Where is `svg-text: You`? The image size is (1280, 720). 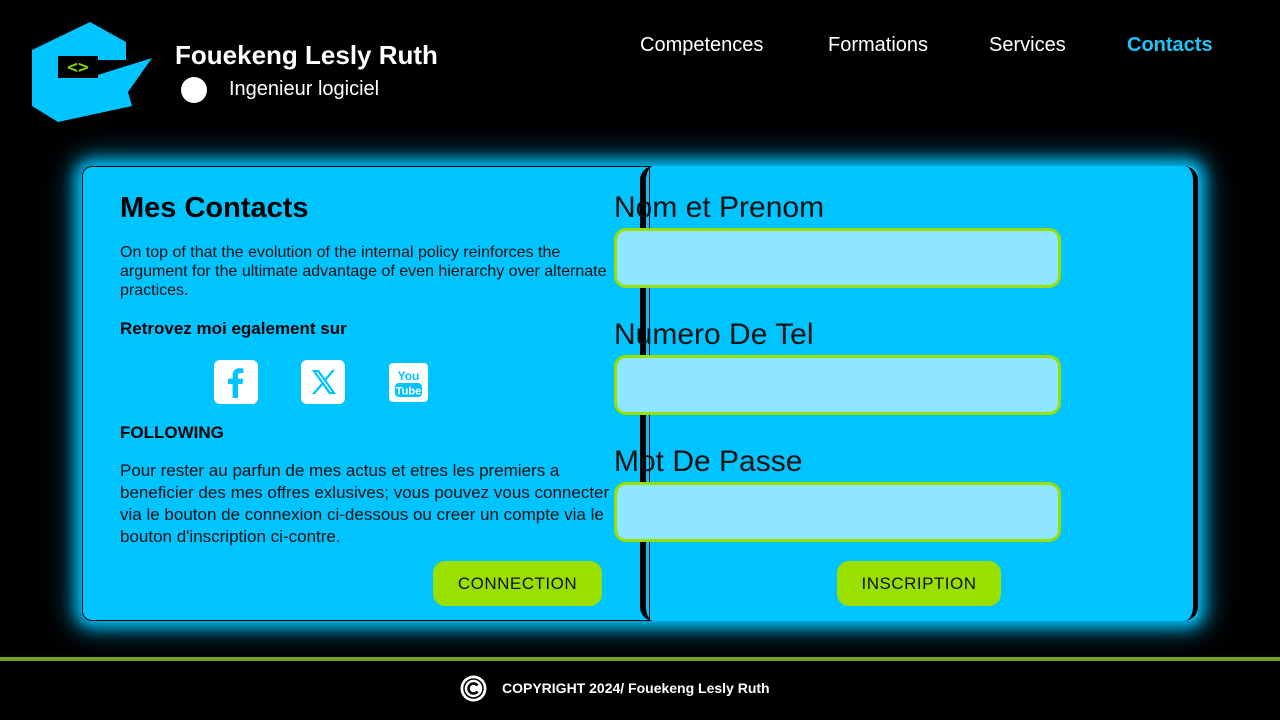
svg-text: You is located at coordinates (409, 376).